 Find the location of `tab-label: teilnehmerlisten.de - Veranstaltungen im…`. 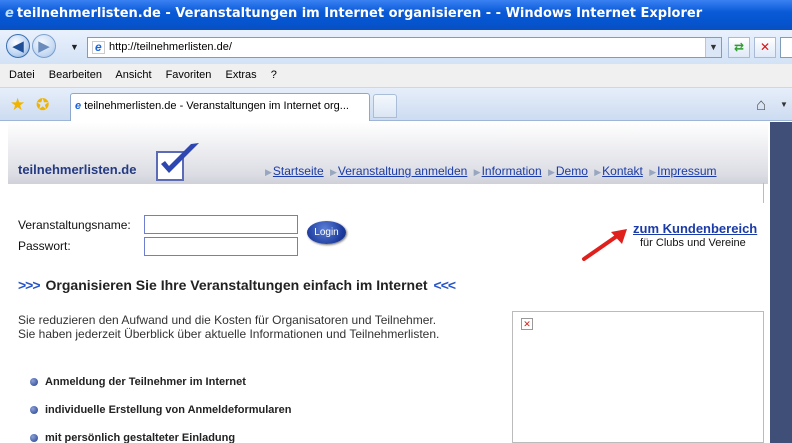

tab-label: teilnehmerlisten.de - Veranstaltungen im… is located at coordinates (216, 106).